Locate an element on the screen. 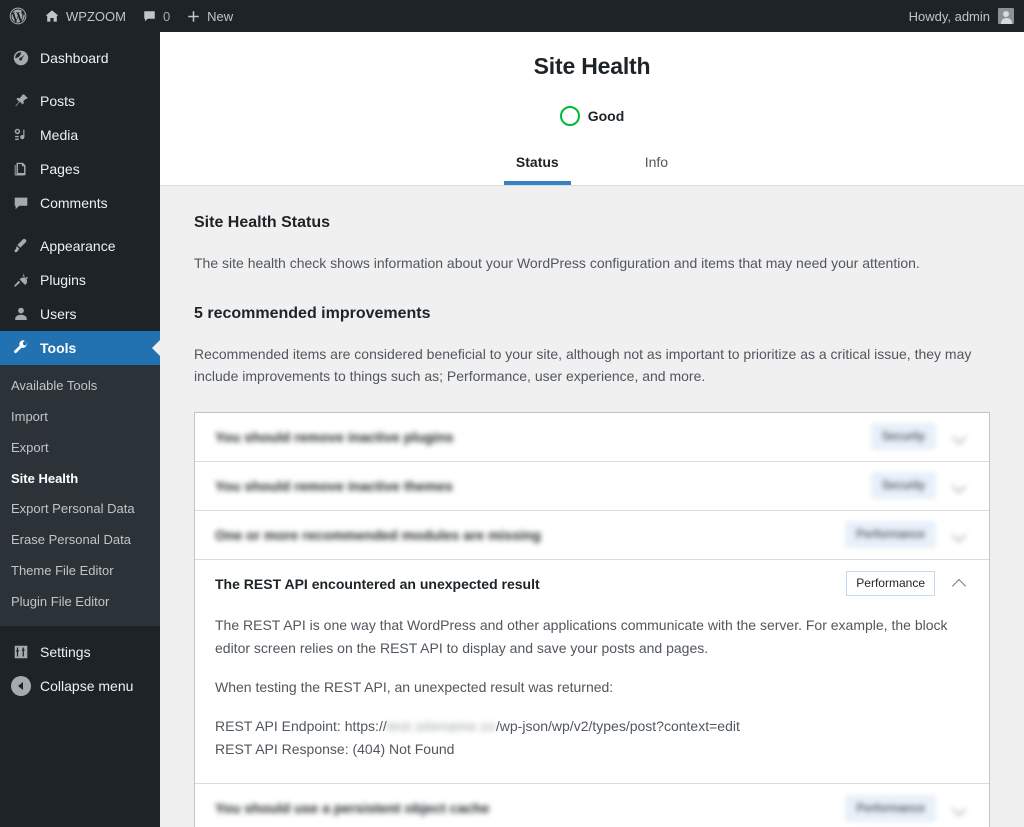 The height and width of the screenshot is (827, 1024). sidebar-item-users: Users is located at coordinates (80, 314).